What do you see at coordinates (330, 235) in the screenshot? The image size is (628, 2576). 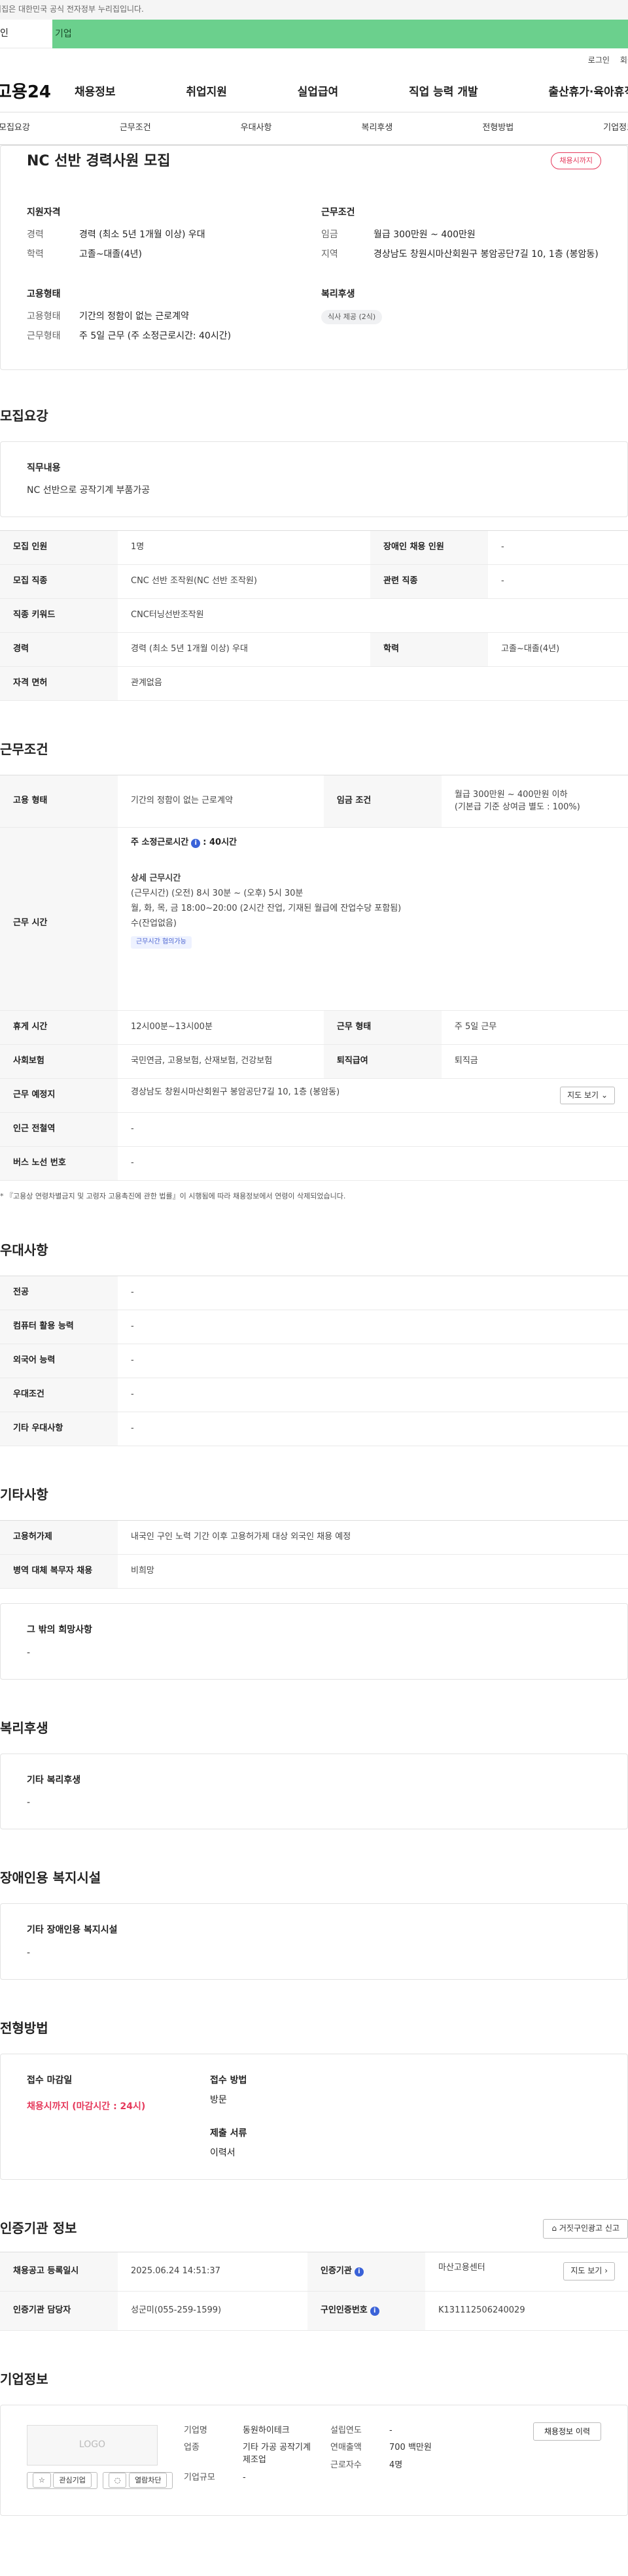 I see `wage-label: 임금` at bounding box center [330, 235].